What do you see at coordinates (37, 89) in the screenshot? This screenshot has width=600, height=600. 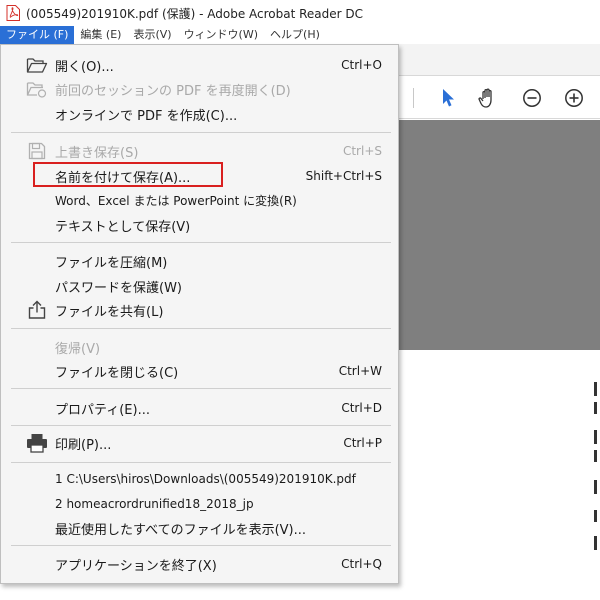 I see `reopen-session-icon` at bounding box center [37, 89].